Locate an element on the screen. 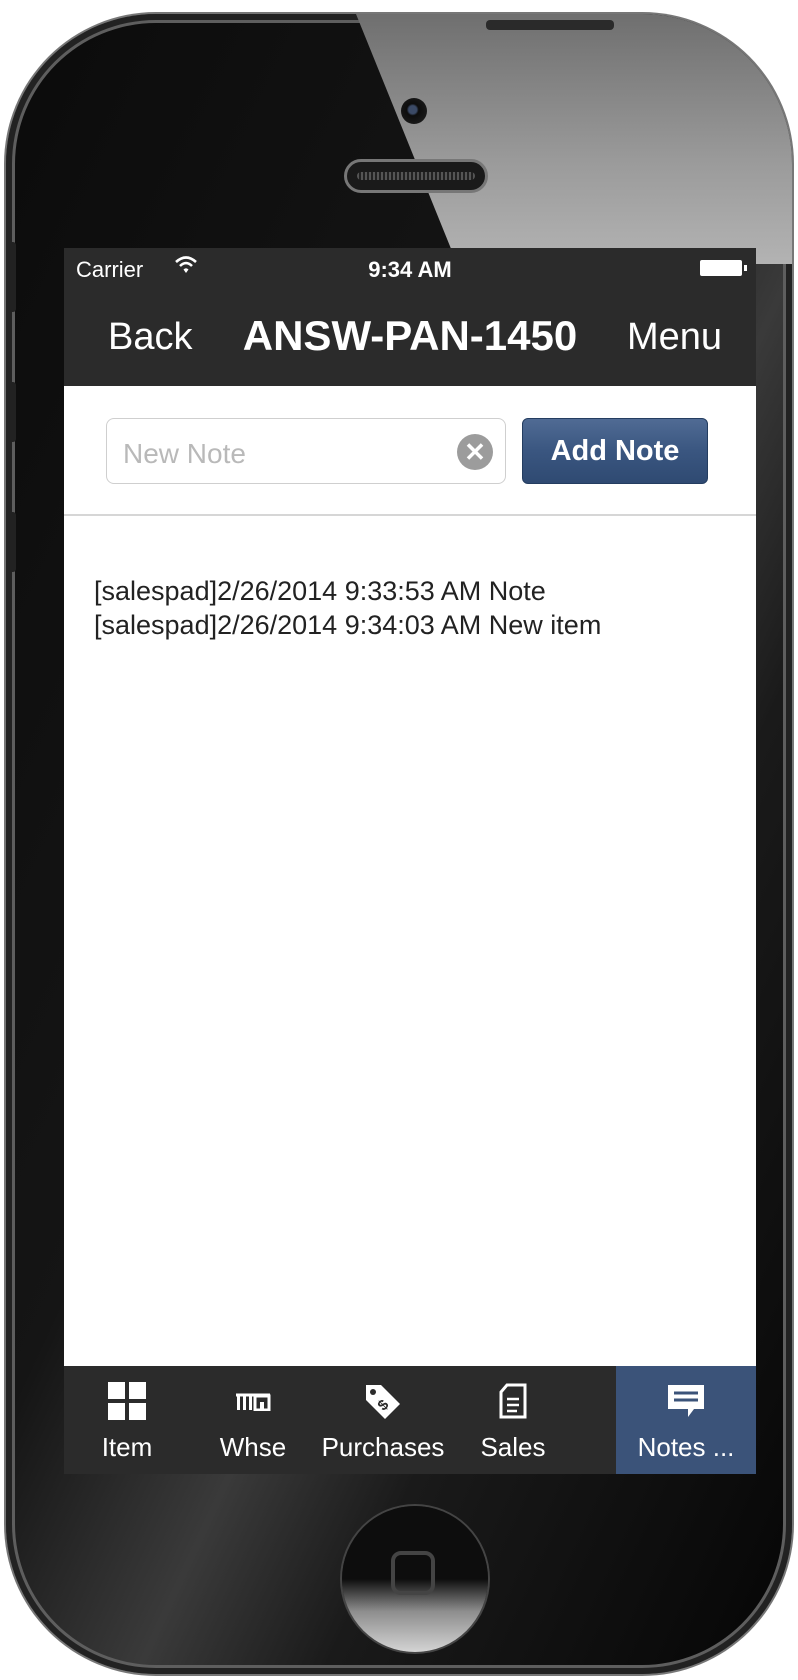 The height and width of the screenshot is (1680, 798). tab-purchases: $ Purchases is located at coordinates (383, 1420).